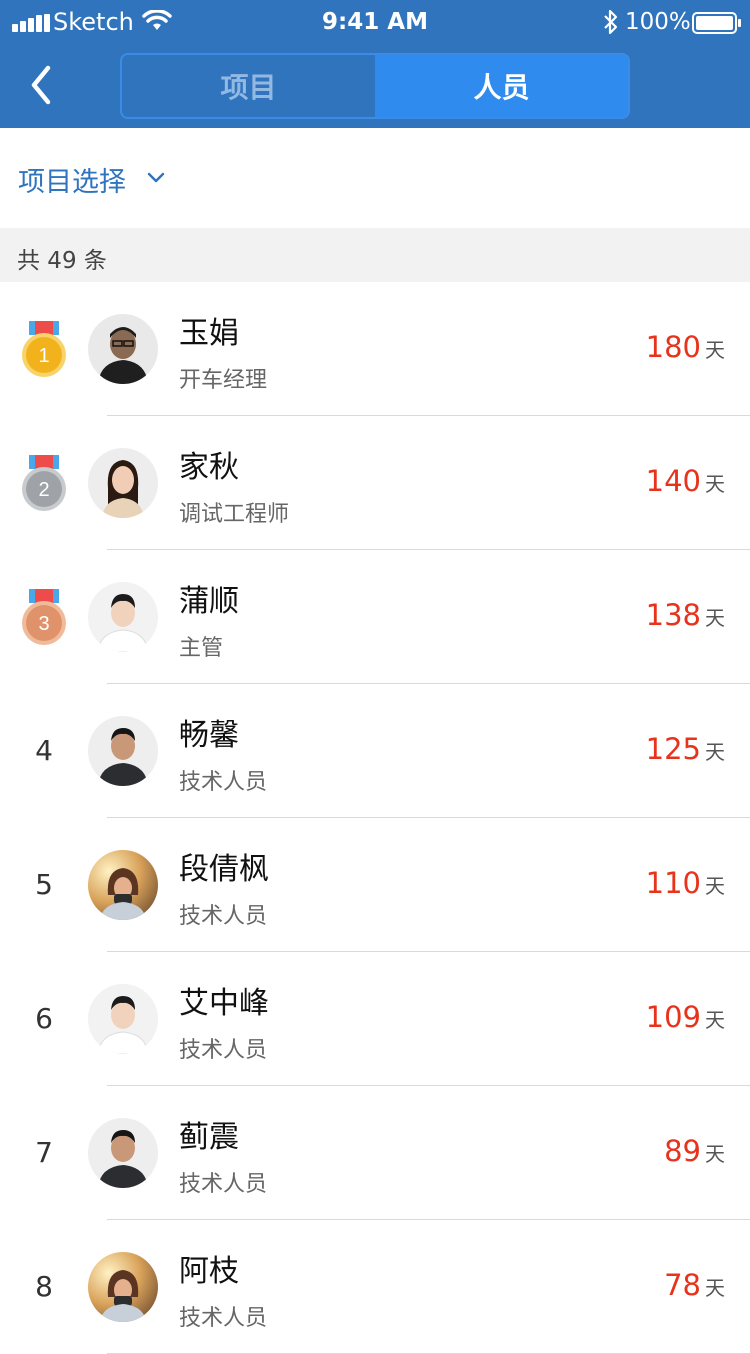  What do you see at coordinates (42, 85) in the screenshot?
I see `back-chevron-icon` at bounding box center [42, 85].